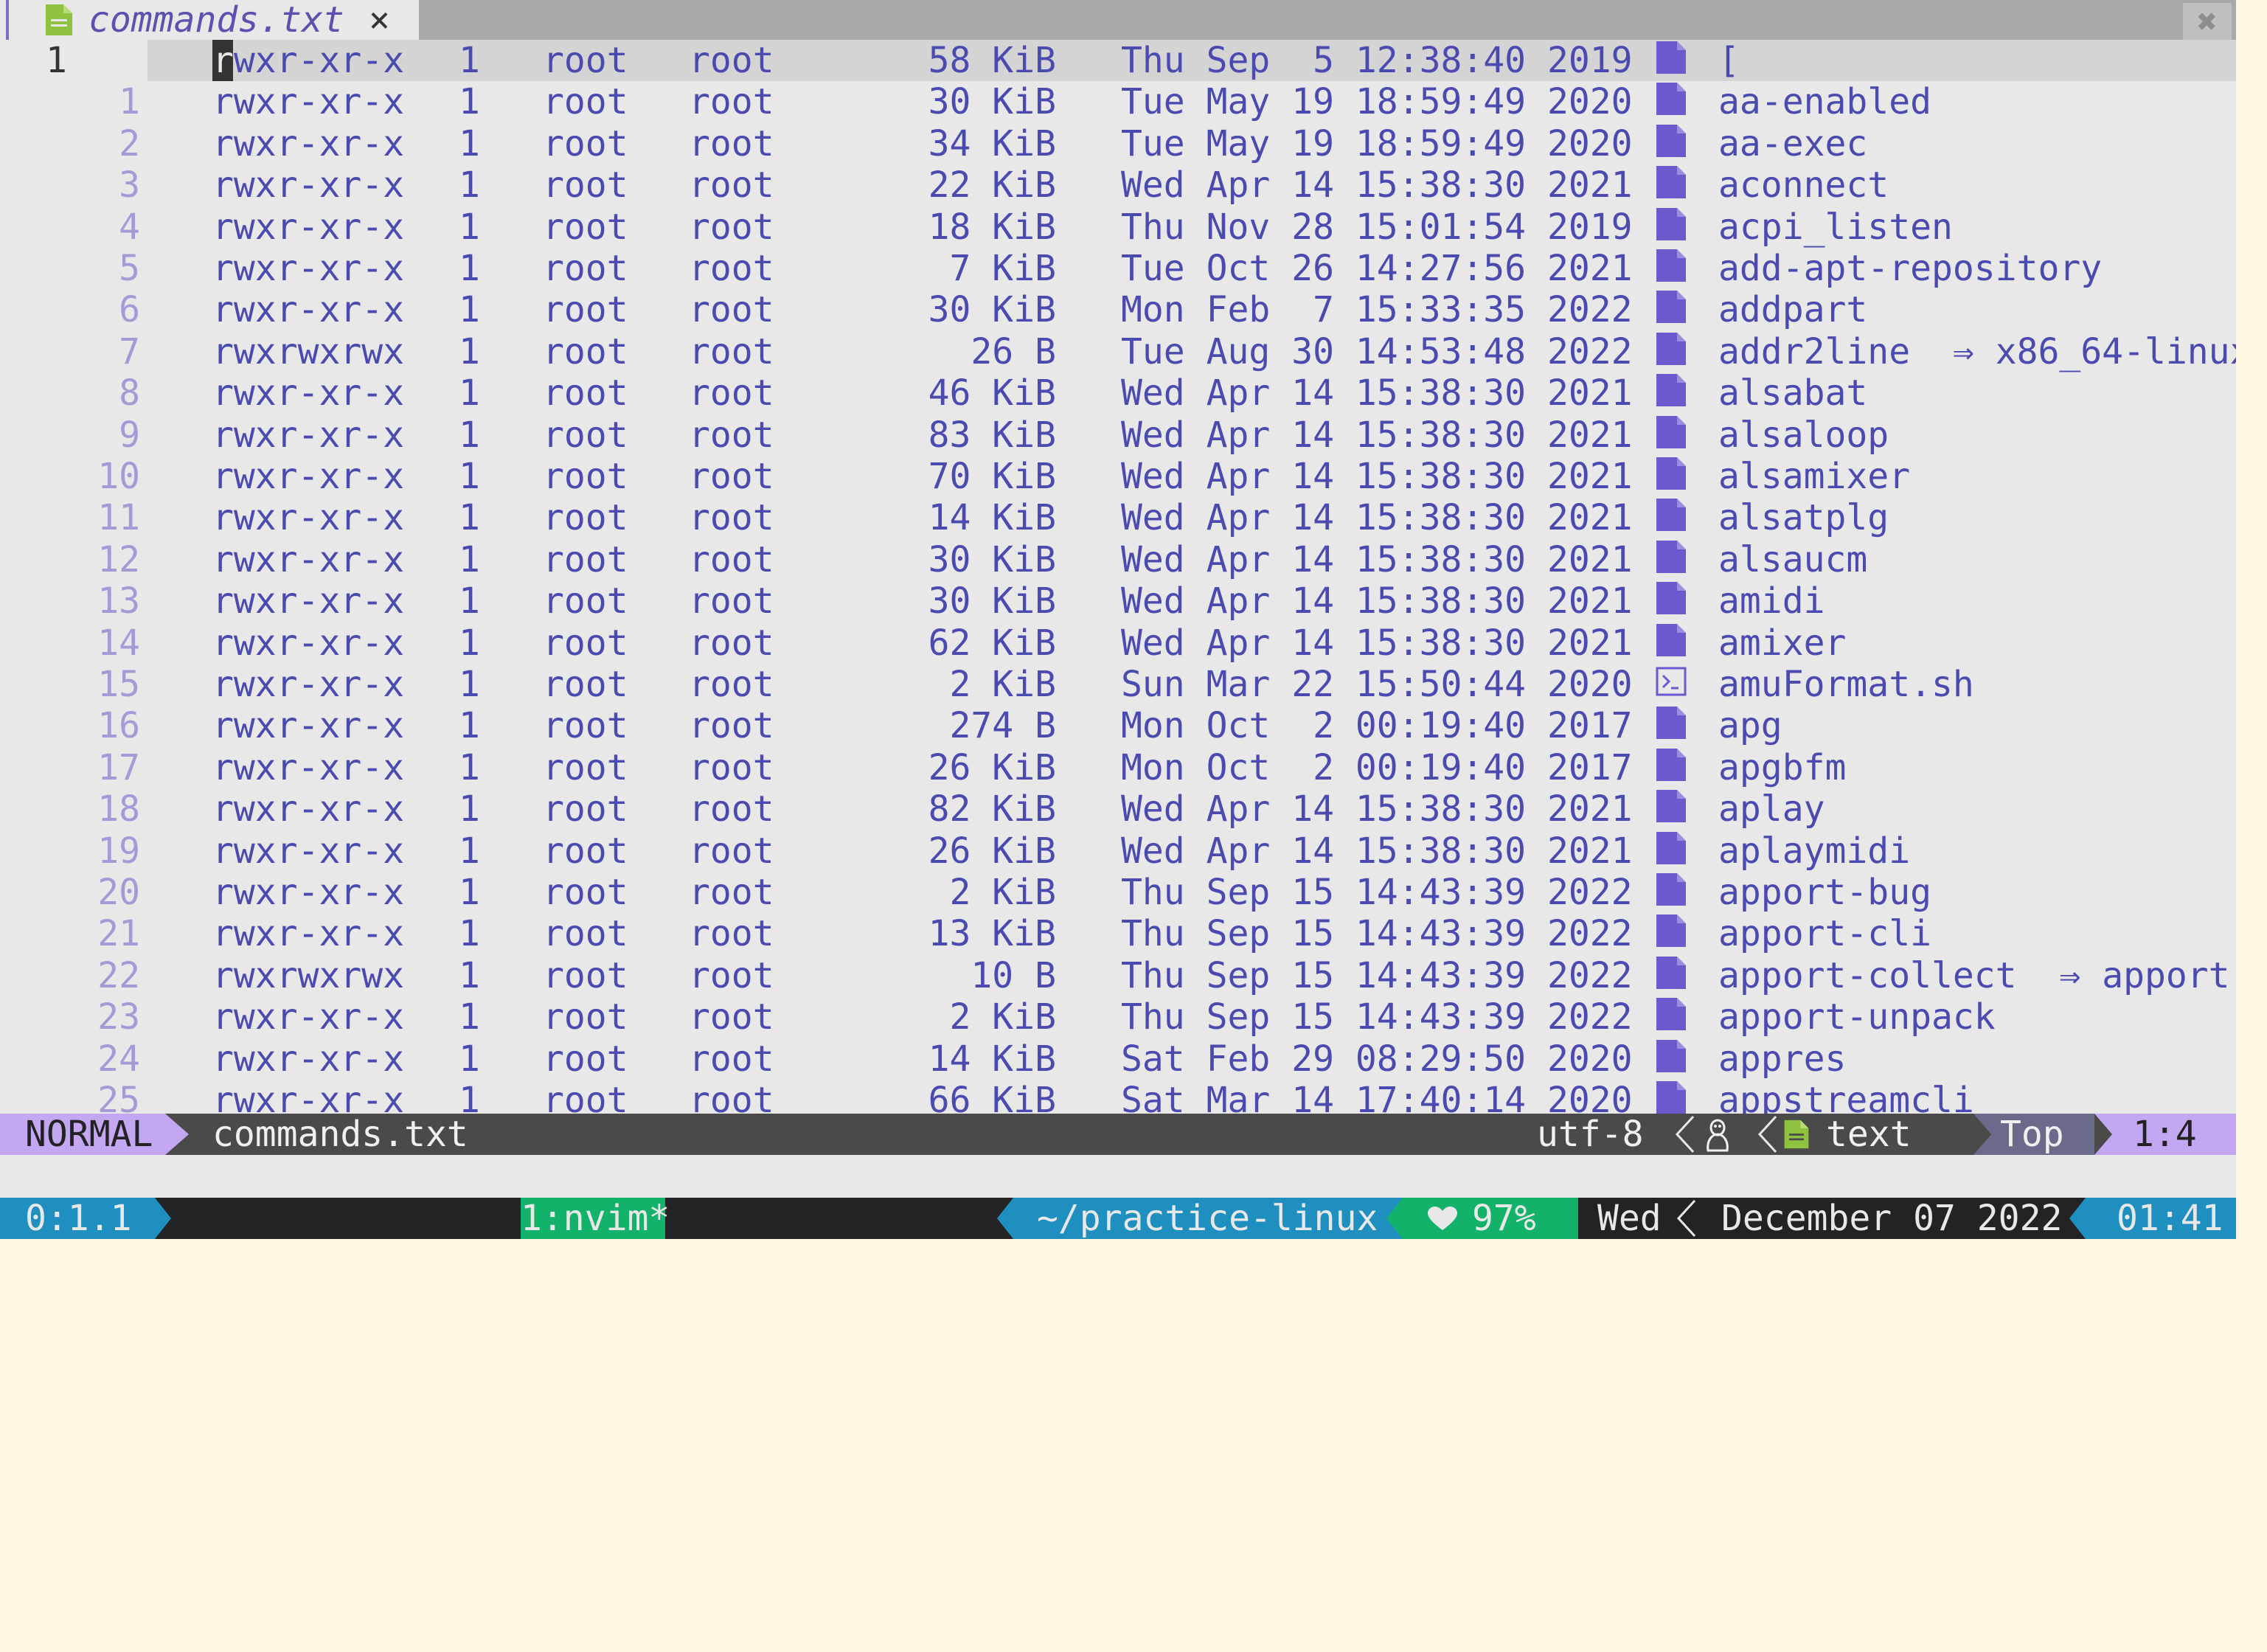  I want to click on line-number: 23, so click(118, 1017).